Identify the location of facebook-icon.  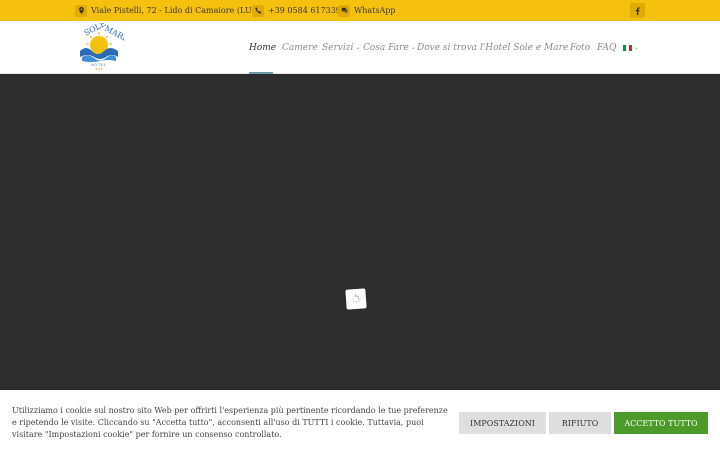
(637, 10).